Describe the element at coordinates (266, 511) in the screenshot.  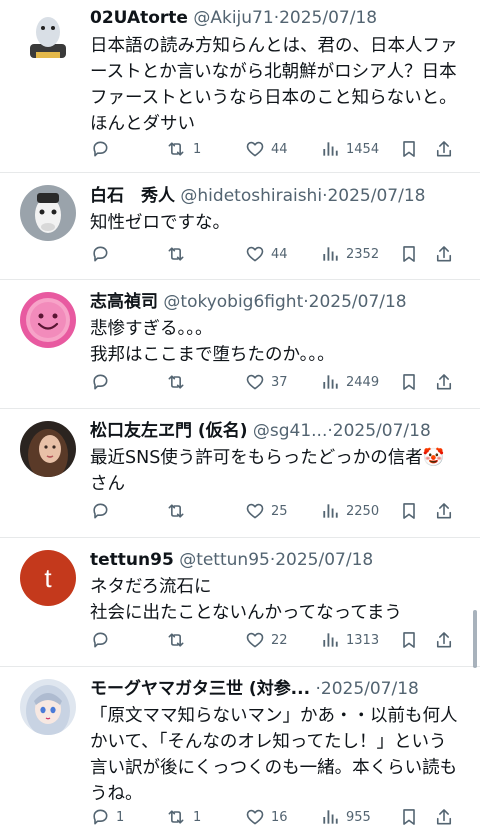
I see `like-button: 25` at that location.